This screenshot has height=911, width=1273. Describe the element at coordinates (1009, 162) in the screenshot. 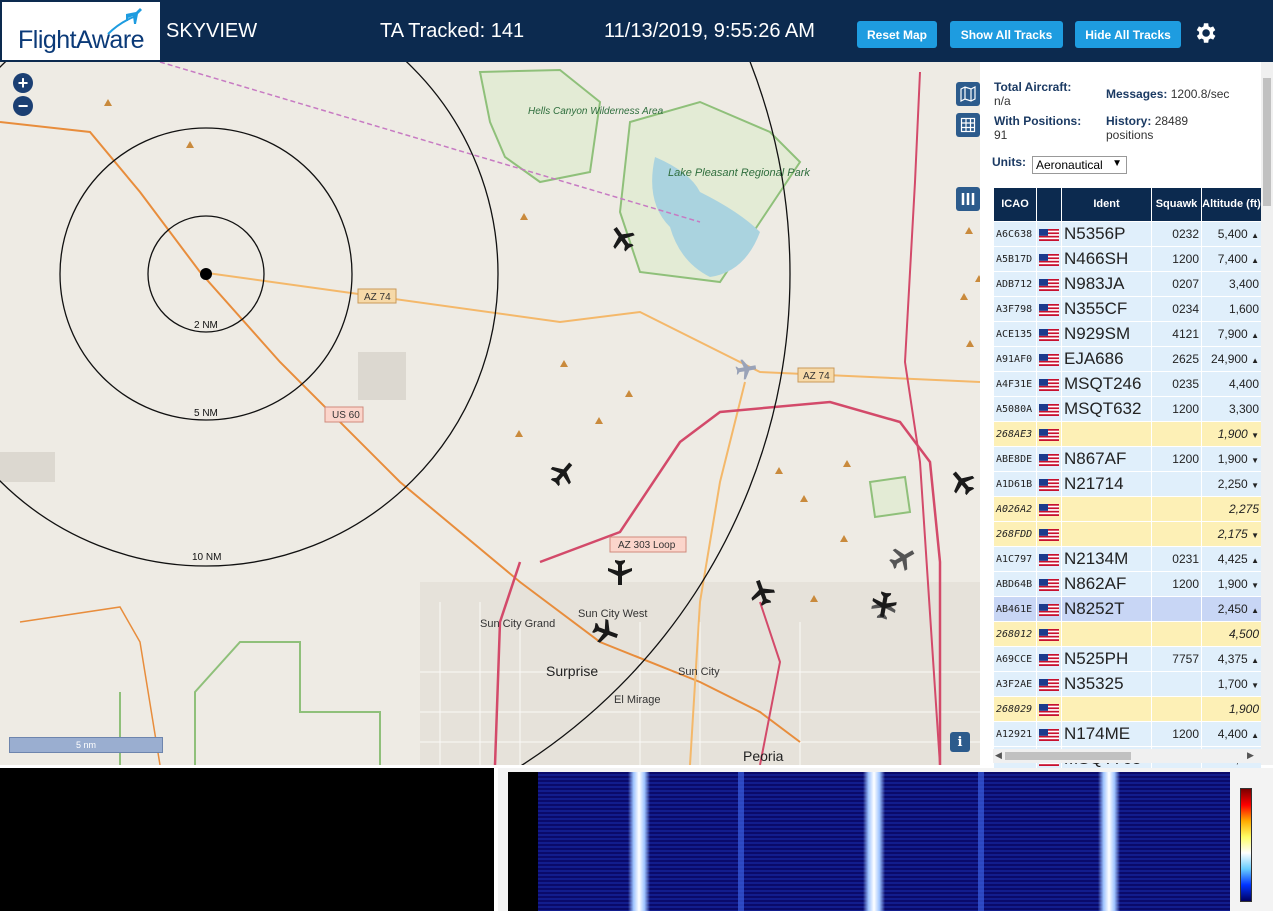

I see `units-label: Units:` at that location.